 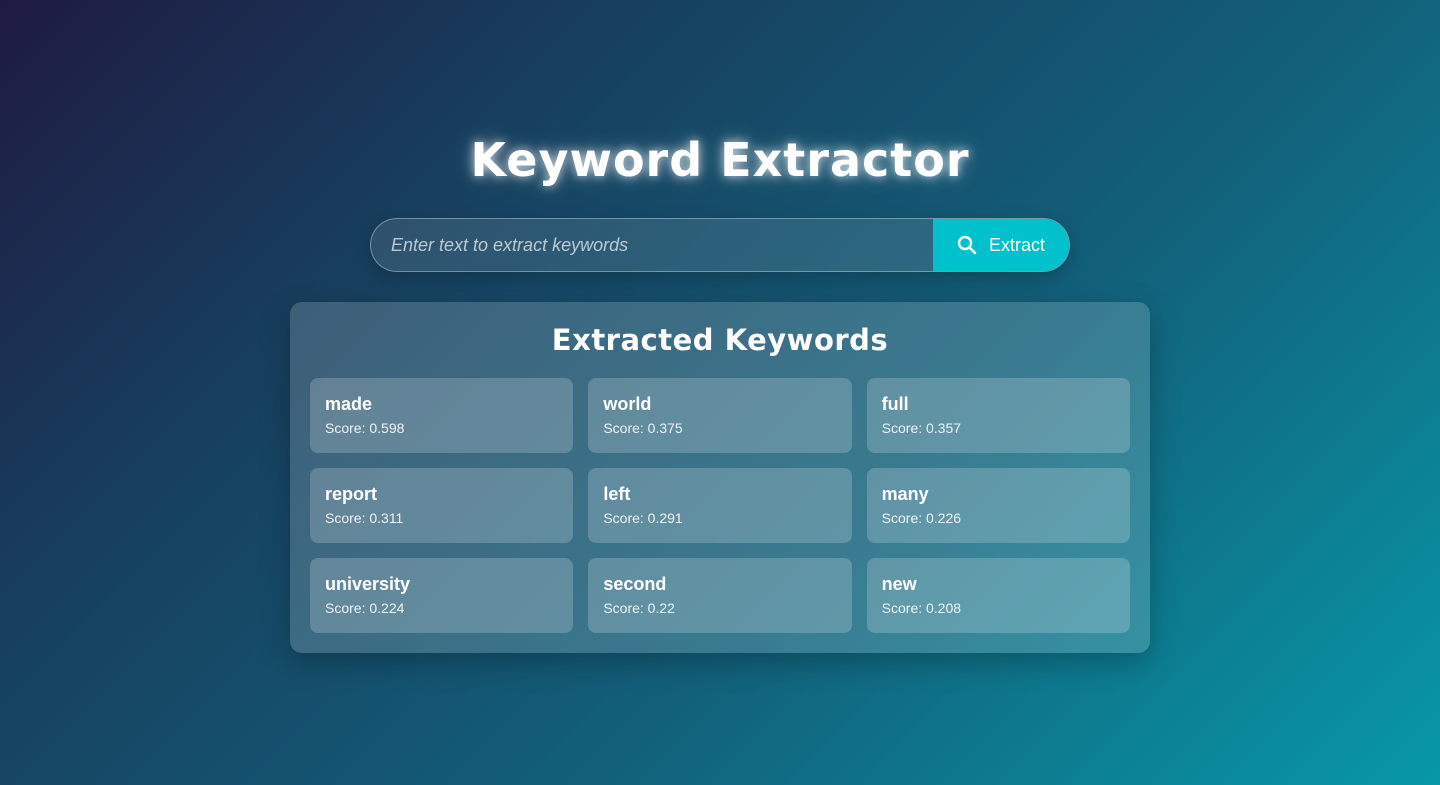 I want to click on keyword-word: many, so click(x=905, y=494).